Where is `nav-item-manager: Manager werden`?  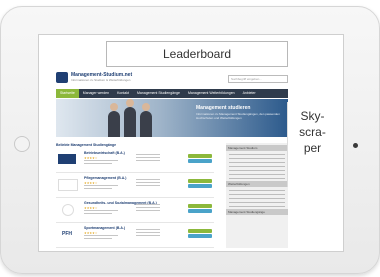 nav-item-manager: Manager werden is located at coordinates (96, 93).